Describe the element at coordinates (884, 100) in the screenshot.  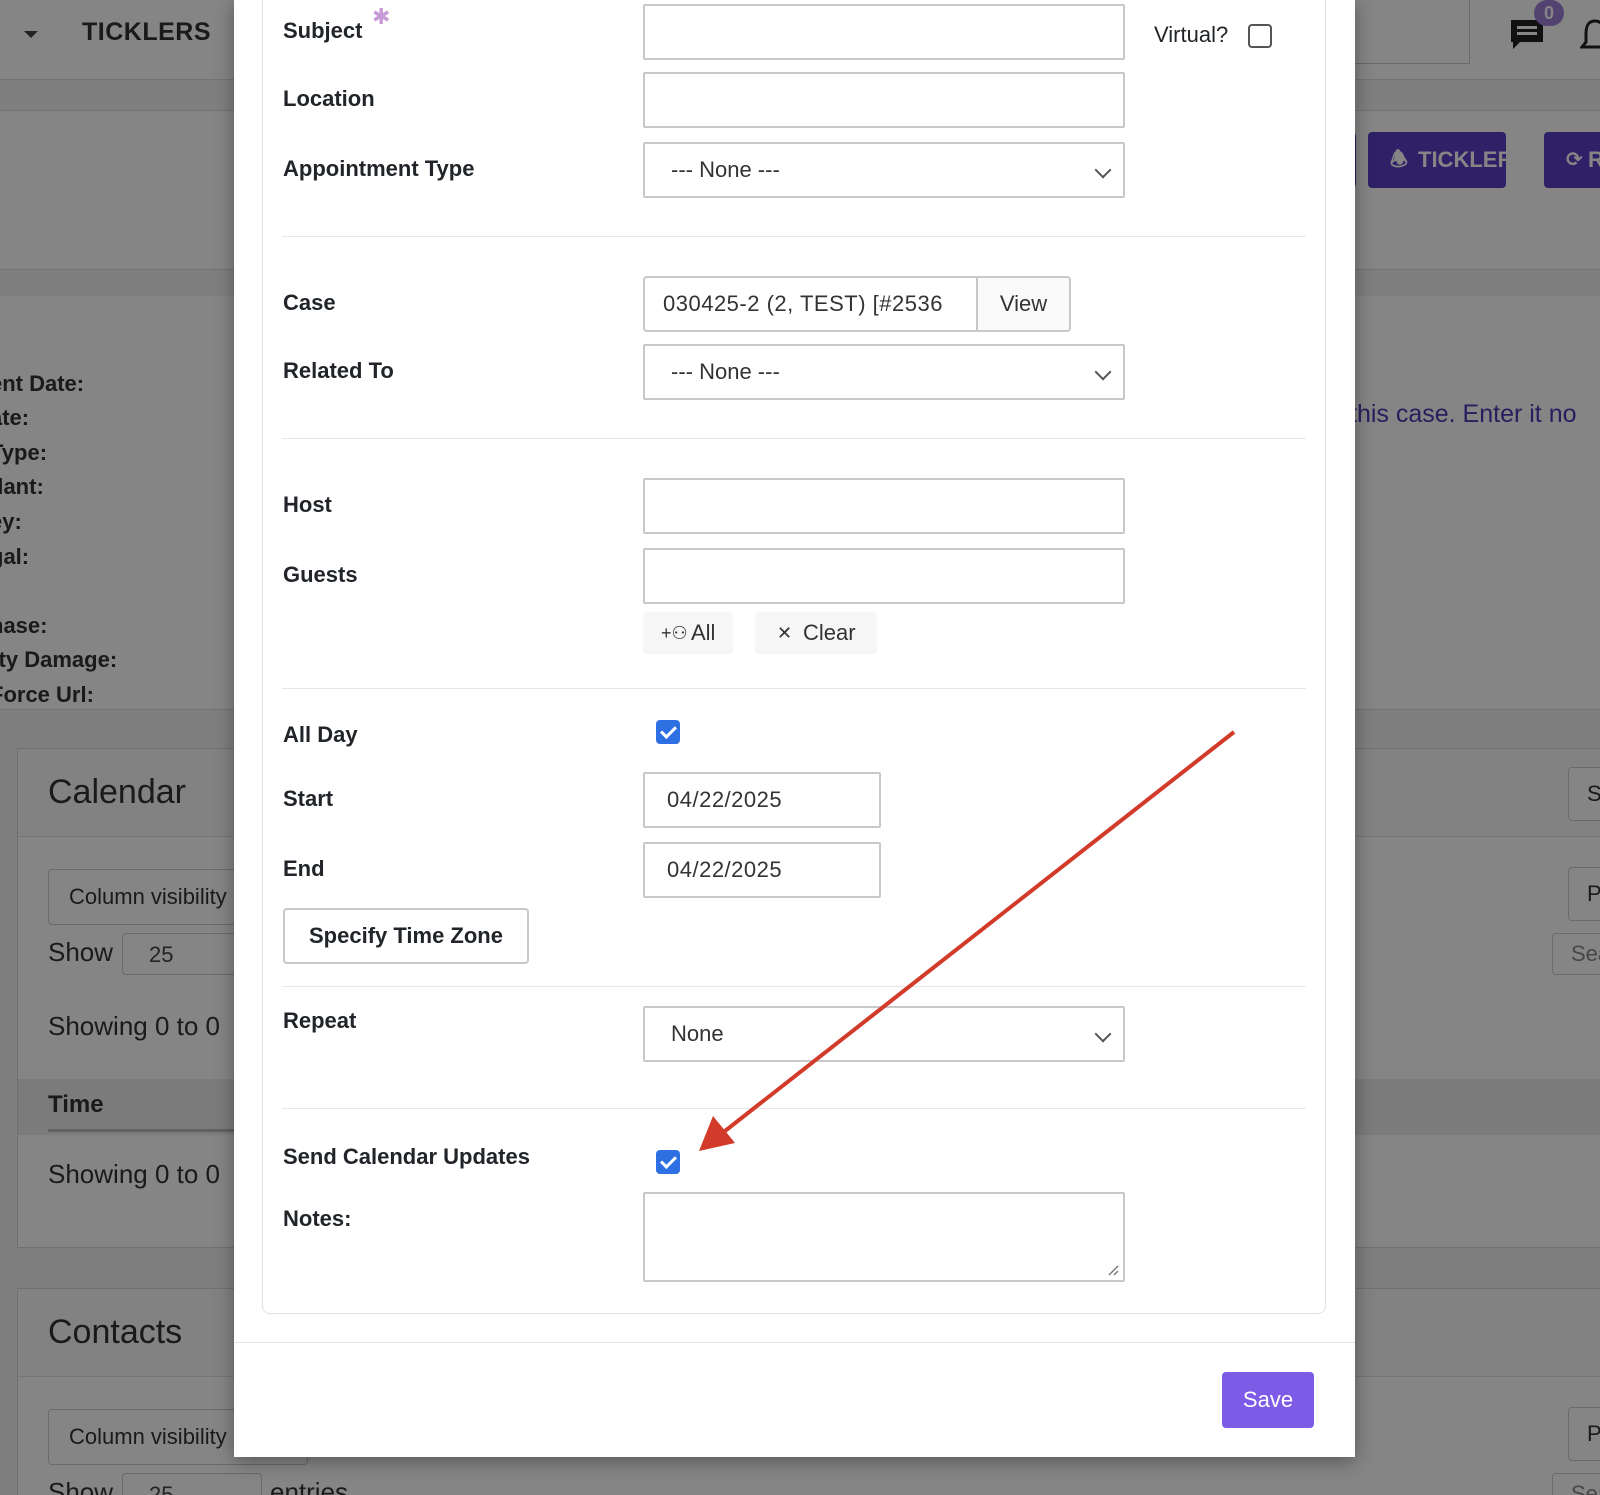
I see `location-input` at that location.